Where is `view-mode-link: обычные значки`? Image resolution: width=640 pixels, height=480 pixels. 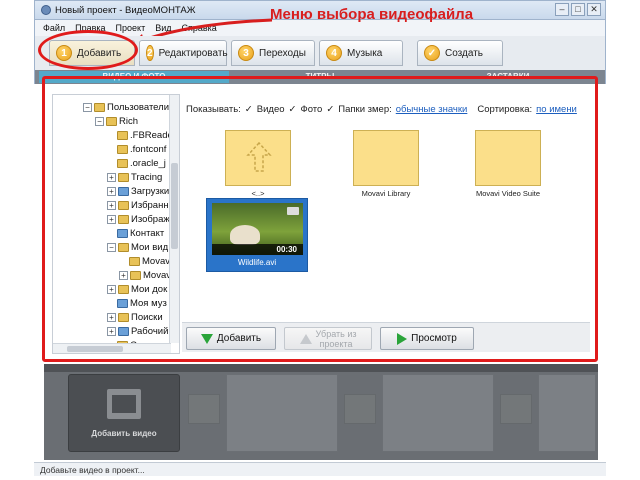
view-mode-link: обычные значки is located at coordinates (432, 109).